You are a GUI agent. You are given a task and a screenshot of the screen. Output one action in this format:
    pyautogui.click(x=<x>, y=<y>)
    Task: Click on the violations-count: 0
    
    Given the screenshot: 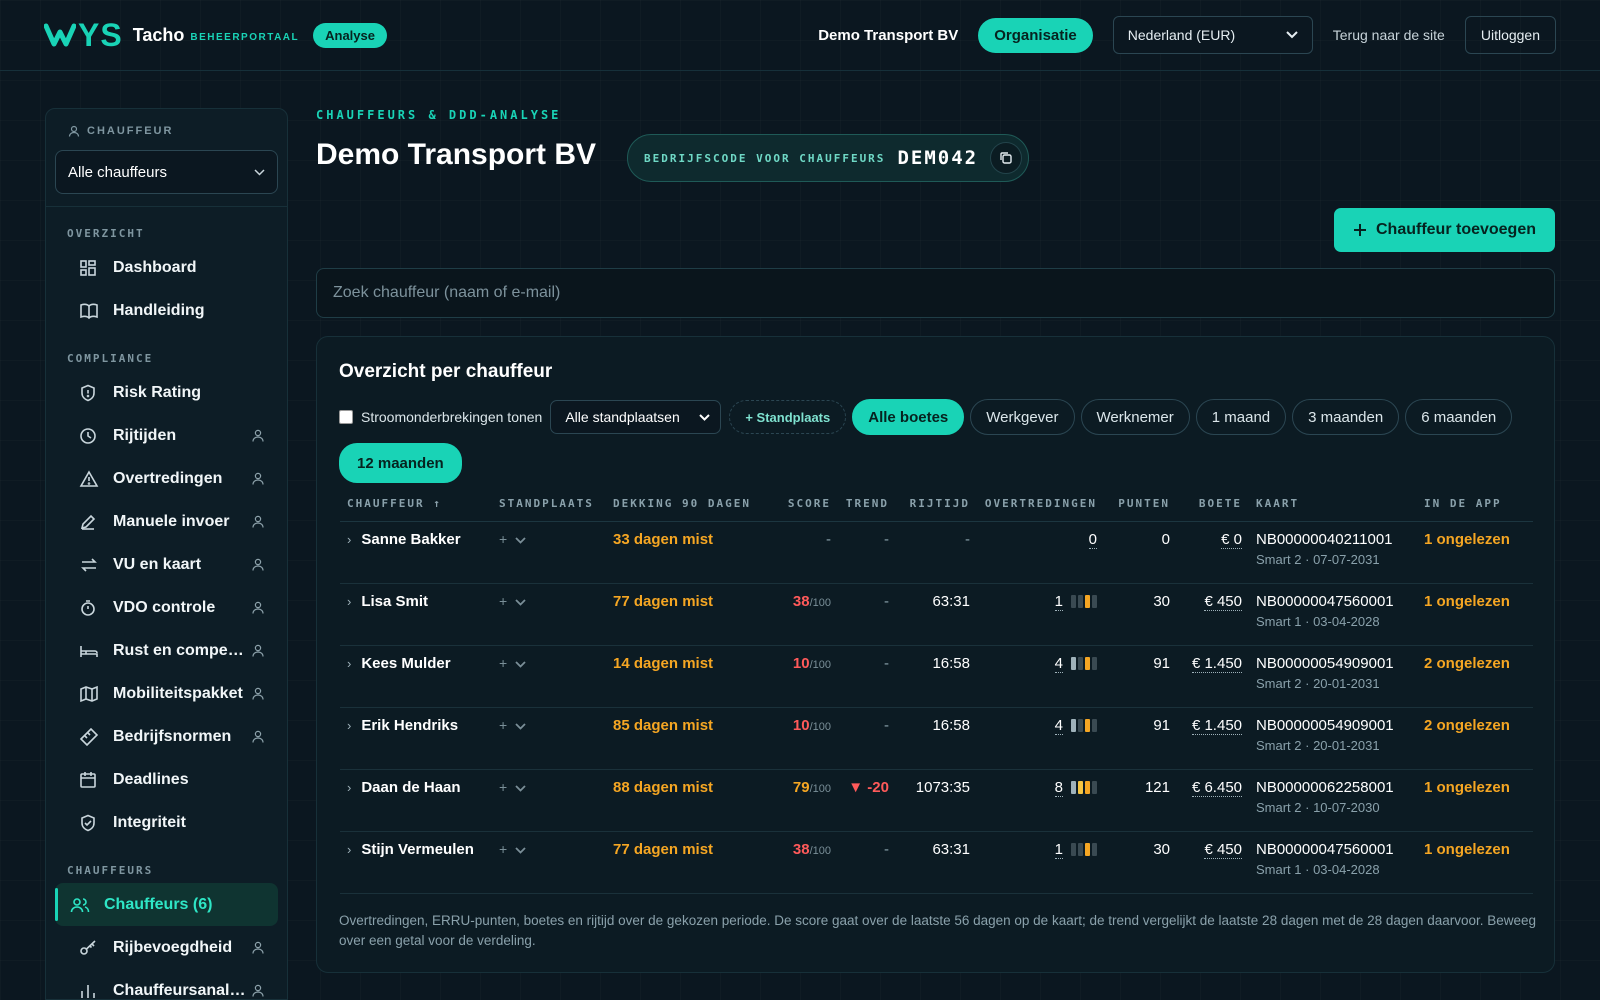 What is the action you would take?
    pyautogui.click(x=1092, y=539)
    